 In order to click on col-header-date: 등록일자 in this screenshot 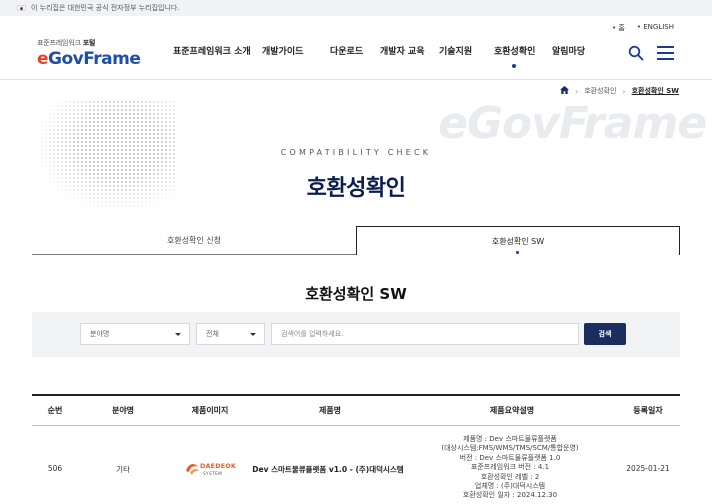, I will do `click(648, 410)`.